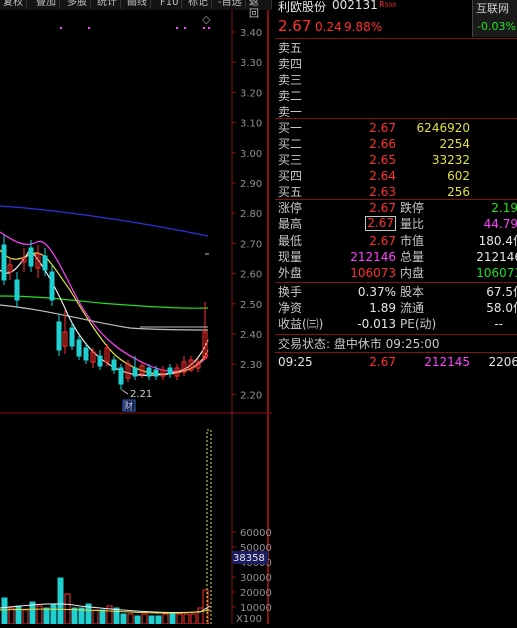  Describe the element at coordinates (396, 334) in the screenshot. I see `separator` at that location.